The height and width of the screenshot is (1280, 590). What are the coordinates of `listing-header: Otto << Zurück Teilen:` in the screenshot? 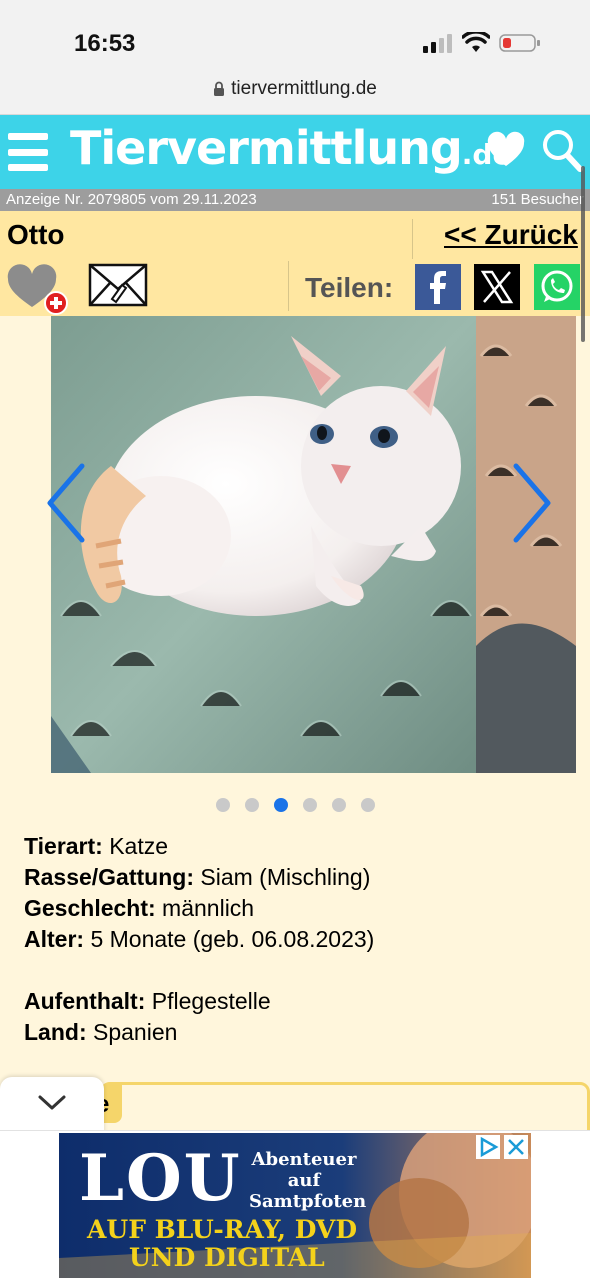 It's located at (295, 263).